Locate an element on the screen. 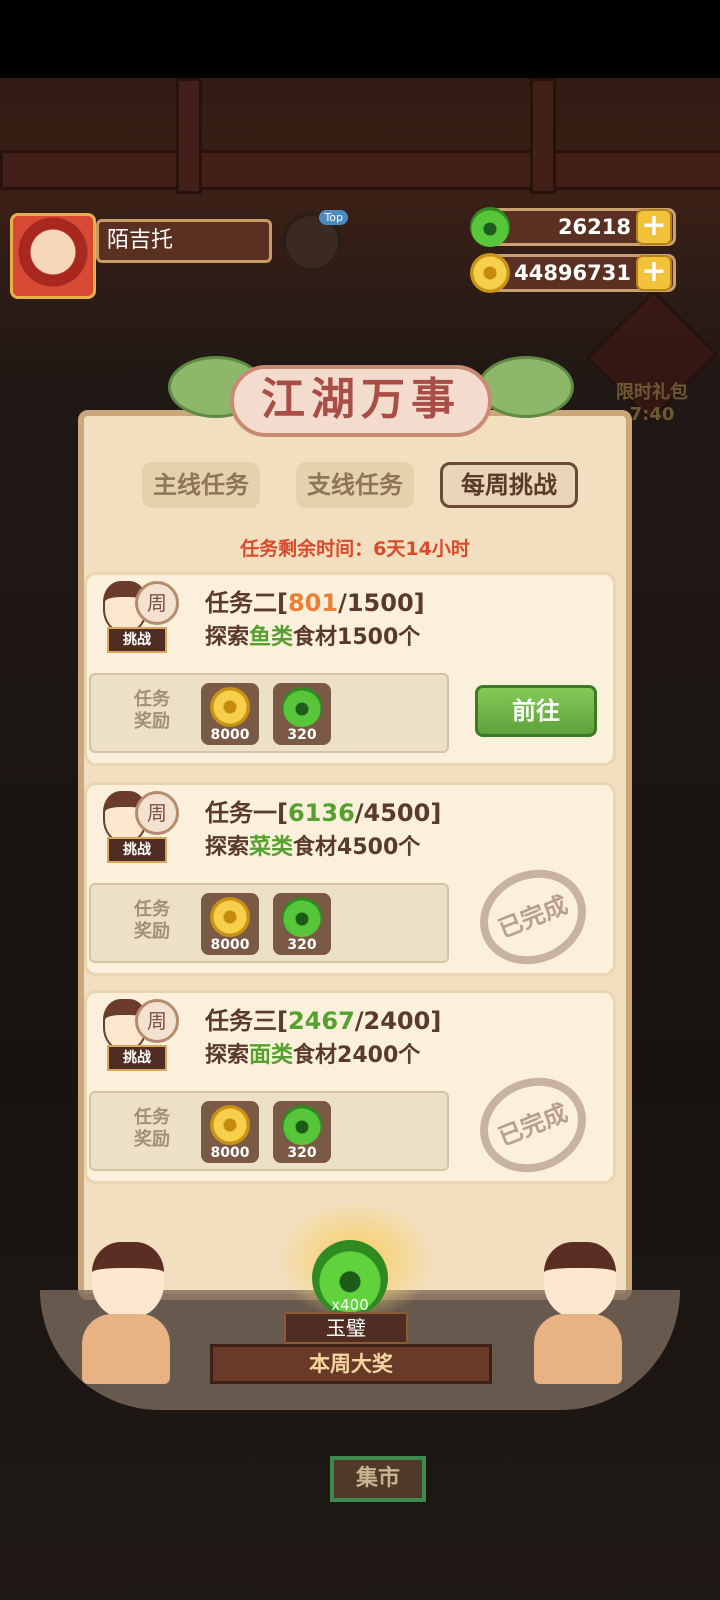 This screenshot has width=720, height=1600. leaf-decoration is located at coordinates (526, 387).